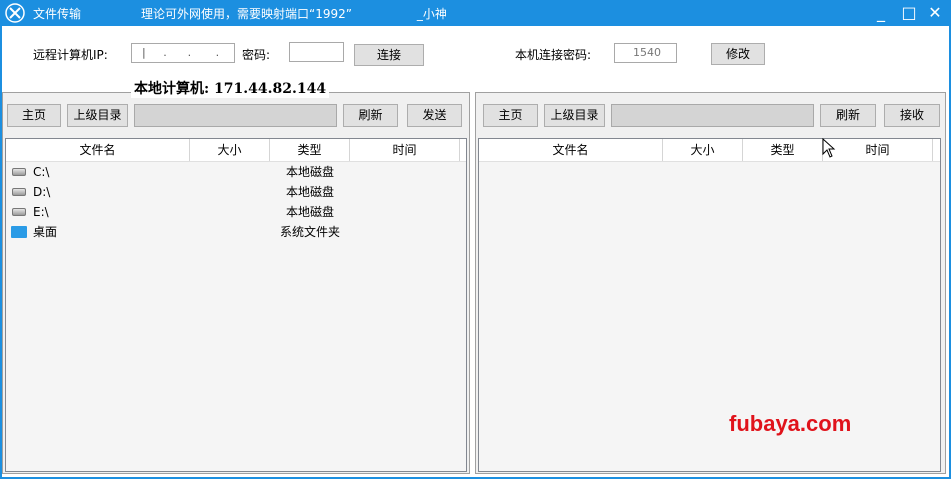  What do you see at coordinates (41, 172) in the screenshot?
I see `file-name: C:\` at bounding box center [41, 172].